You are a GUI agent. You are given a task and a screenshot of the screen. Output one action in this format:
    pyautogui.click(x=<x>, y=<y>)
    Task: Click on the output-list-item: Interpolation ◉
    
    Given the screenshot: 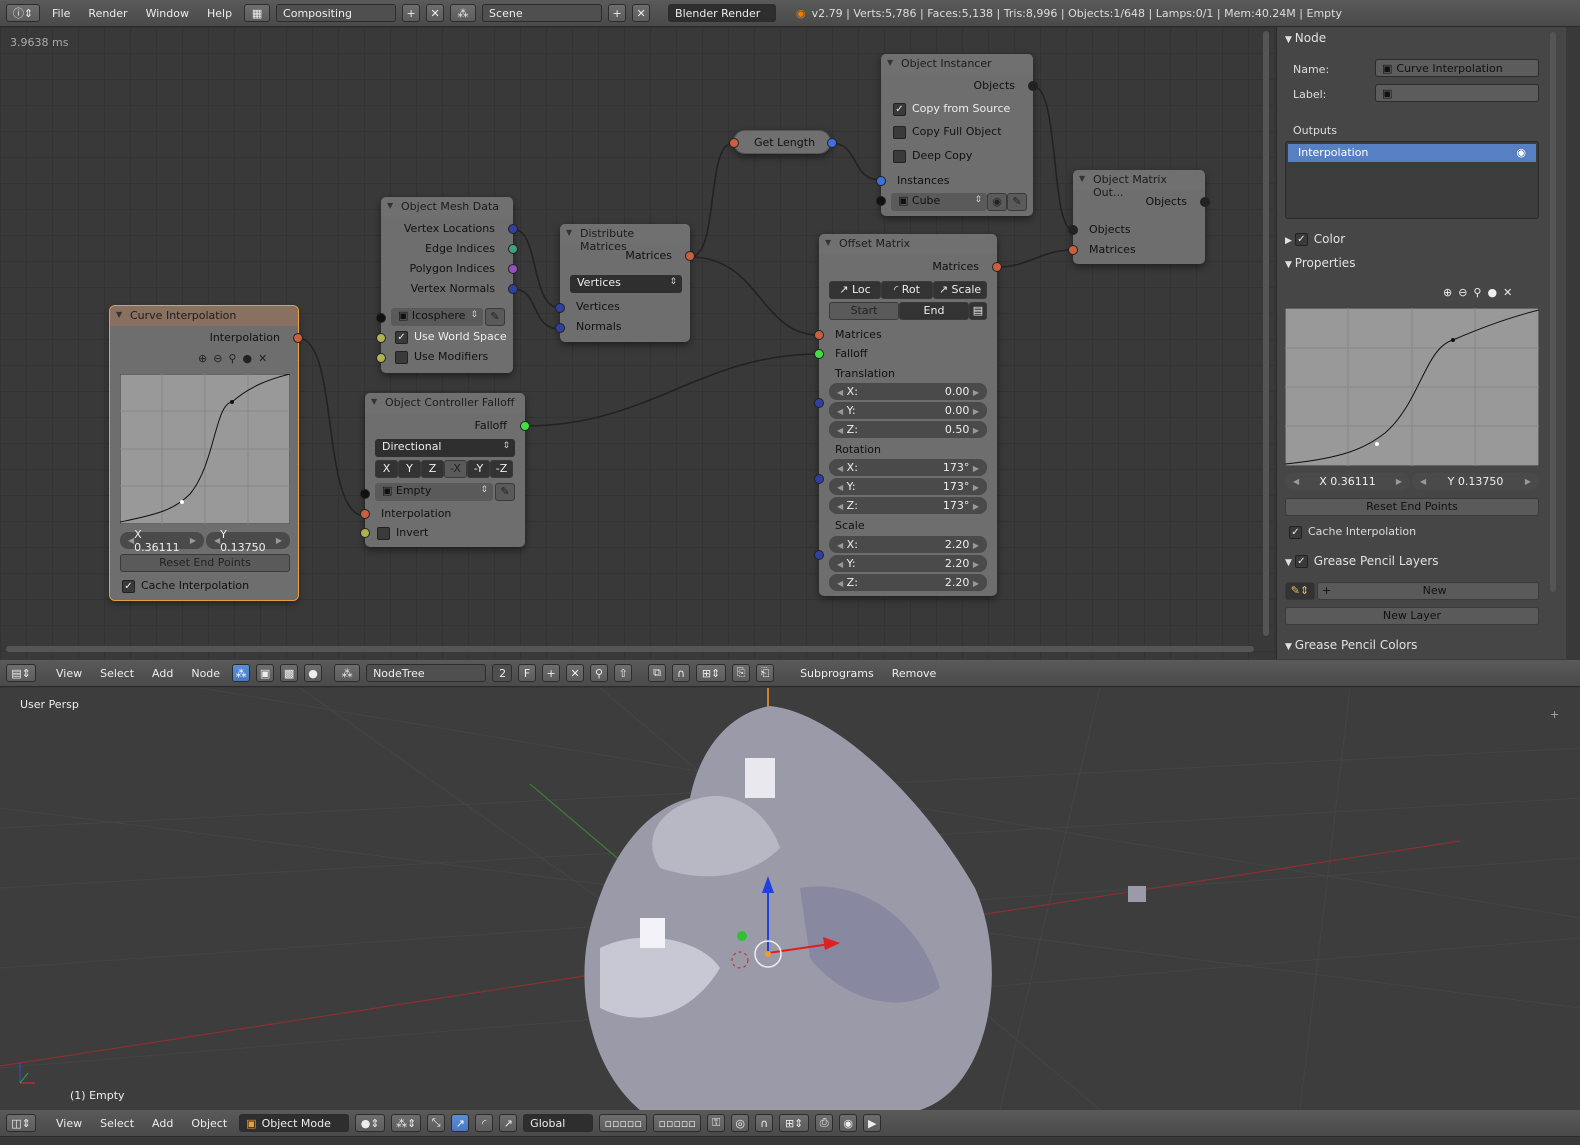 What is the action you would take?
    pyautogui.click(x=1412, y=153)
    